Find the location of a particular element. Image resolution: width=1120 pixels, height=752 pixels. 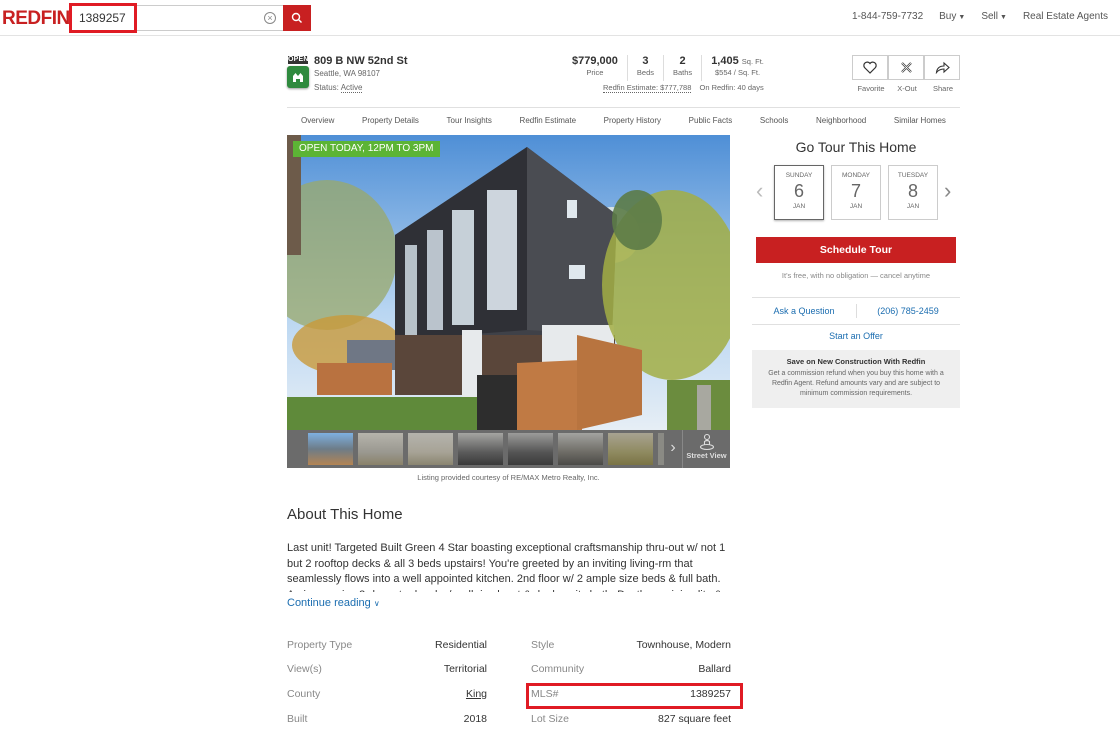

fact-value: Territorial is located at coordinates (465, 669).